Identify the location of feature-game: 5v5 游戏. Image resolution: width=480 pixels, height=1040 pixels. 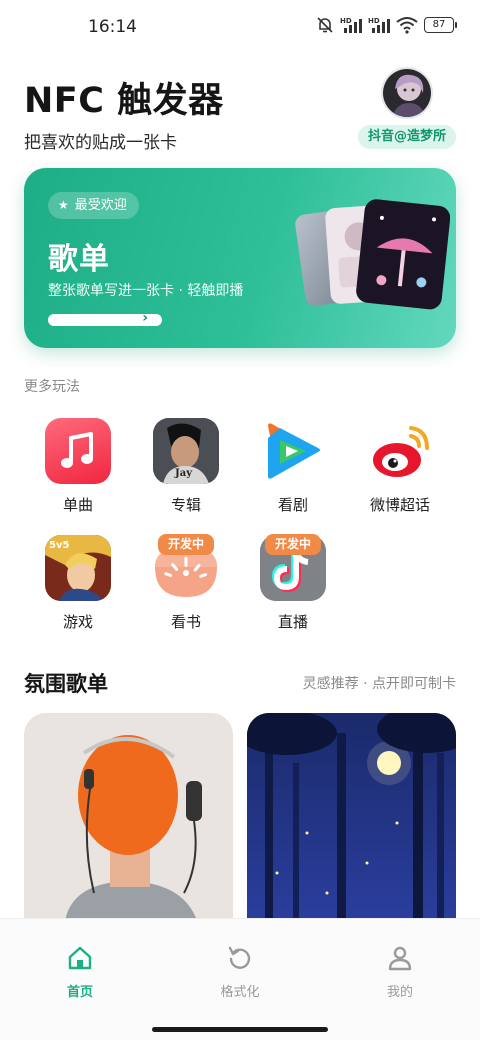
(78, 583).